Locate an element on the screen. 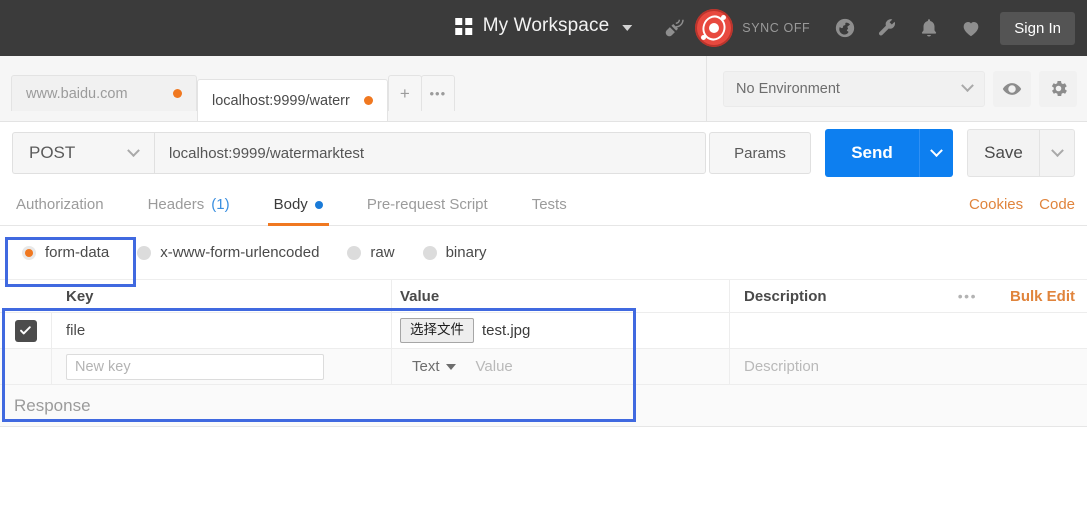  body-type-binary: binary is located at coordinates (454, 252).